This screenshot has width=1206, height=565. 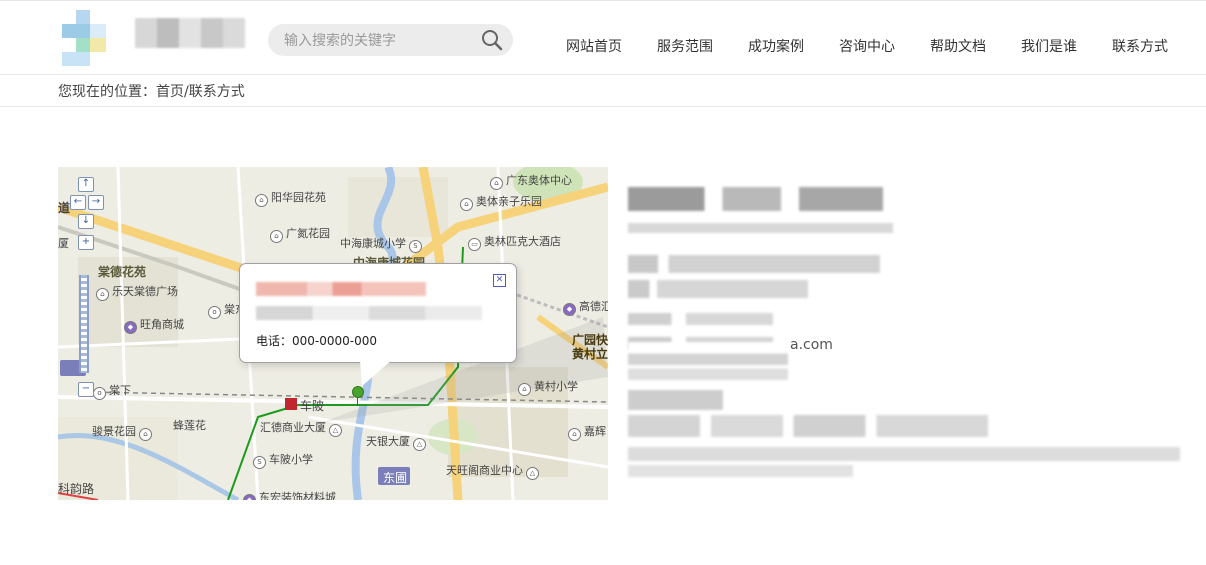 I want to click on info-window-title, so click(x=341, y=289).